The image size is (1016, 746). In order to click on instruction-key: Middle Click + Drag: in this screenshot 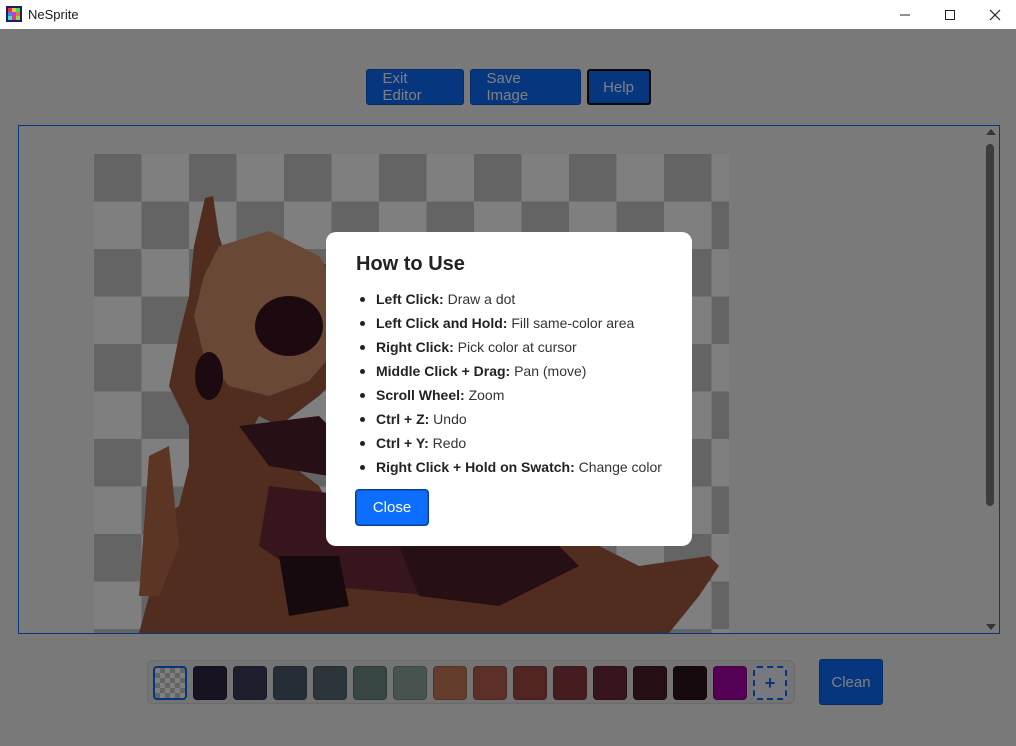, I will do `click(443, 371)`.